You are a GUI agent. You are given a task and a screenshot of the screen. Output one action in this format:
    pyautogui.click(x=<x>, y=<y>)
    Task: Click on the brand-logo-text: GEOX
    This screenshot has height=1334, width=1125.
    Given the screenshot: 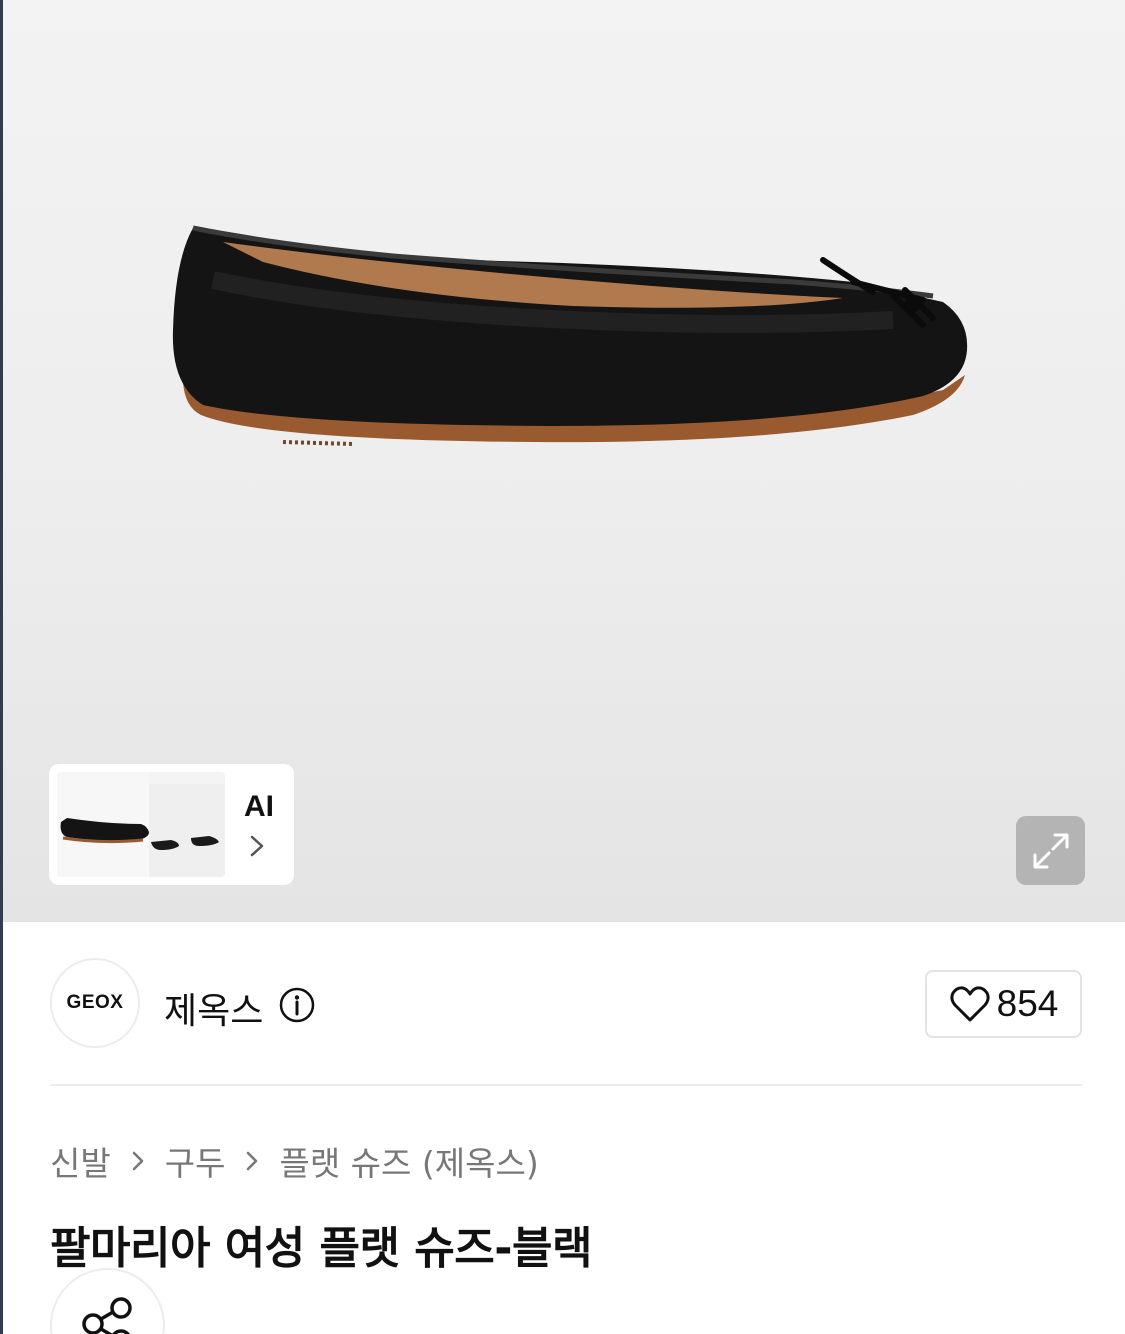 What is the action you would take?
    pyautogui.click(x=95, y=1002)
    